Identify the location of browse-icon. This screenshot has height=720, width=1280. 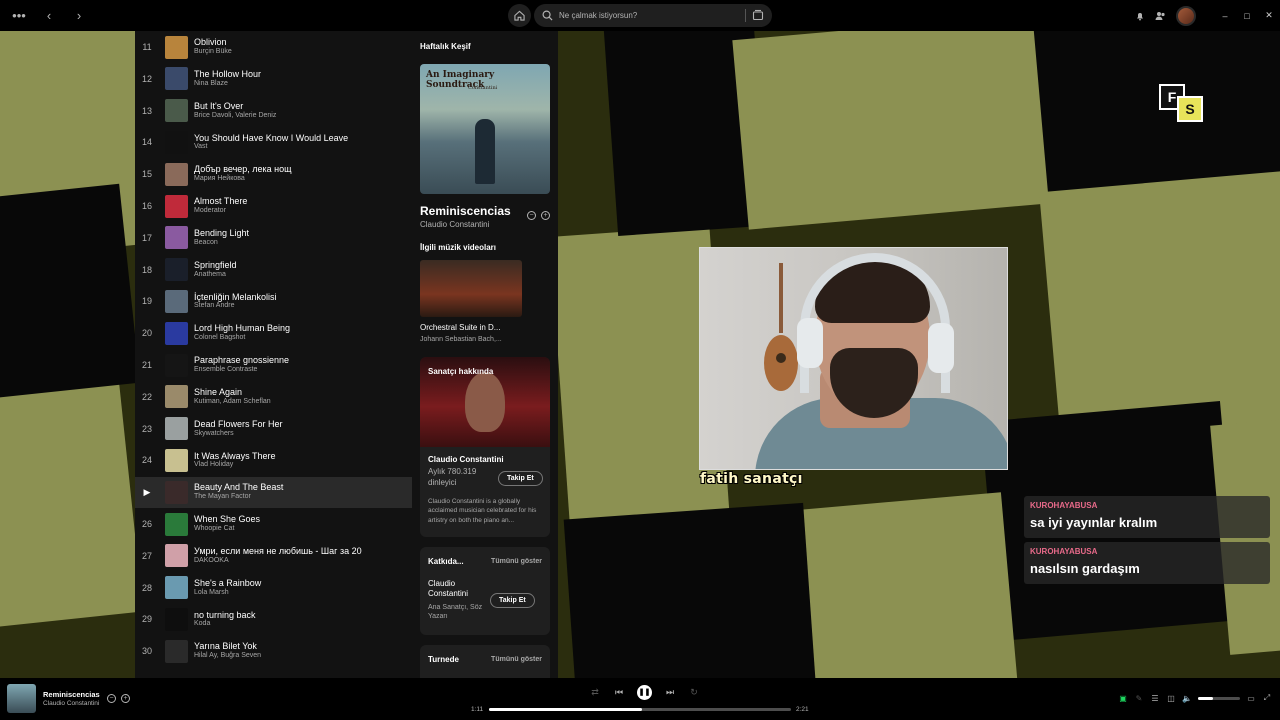
(758, 15).